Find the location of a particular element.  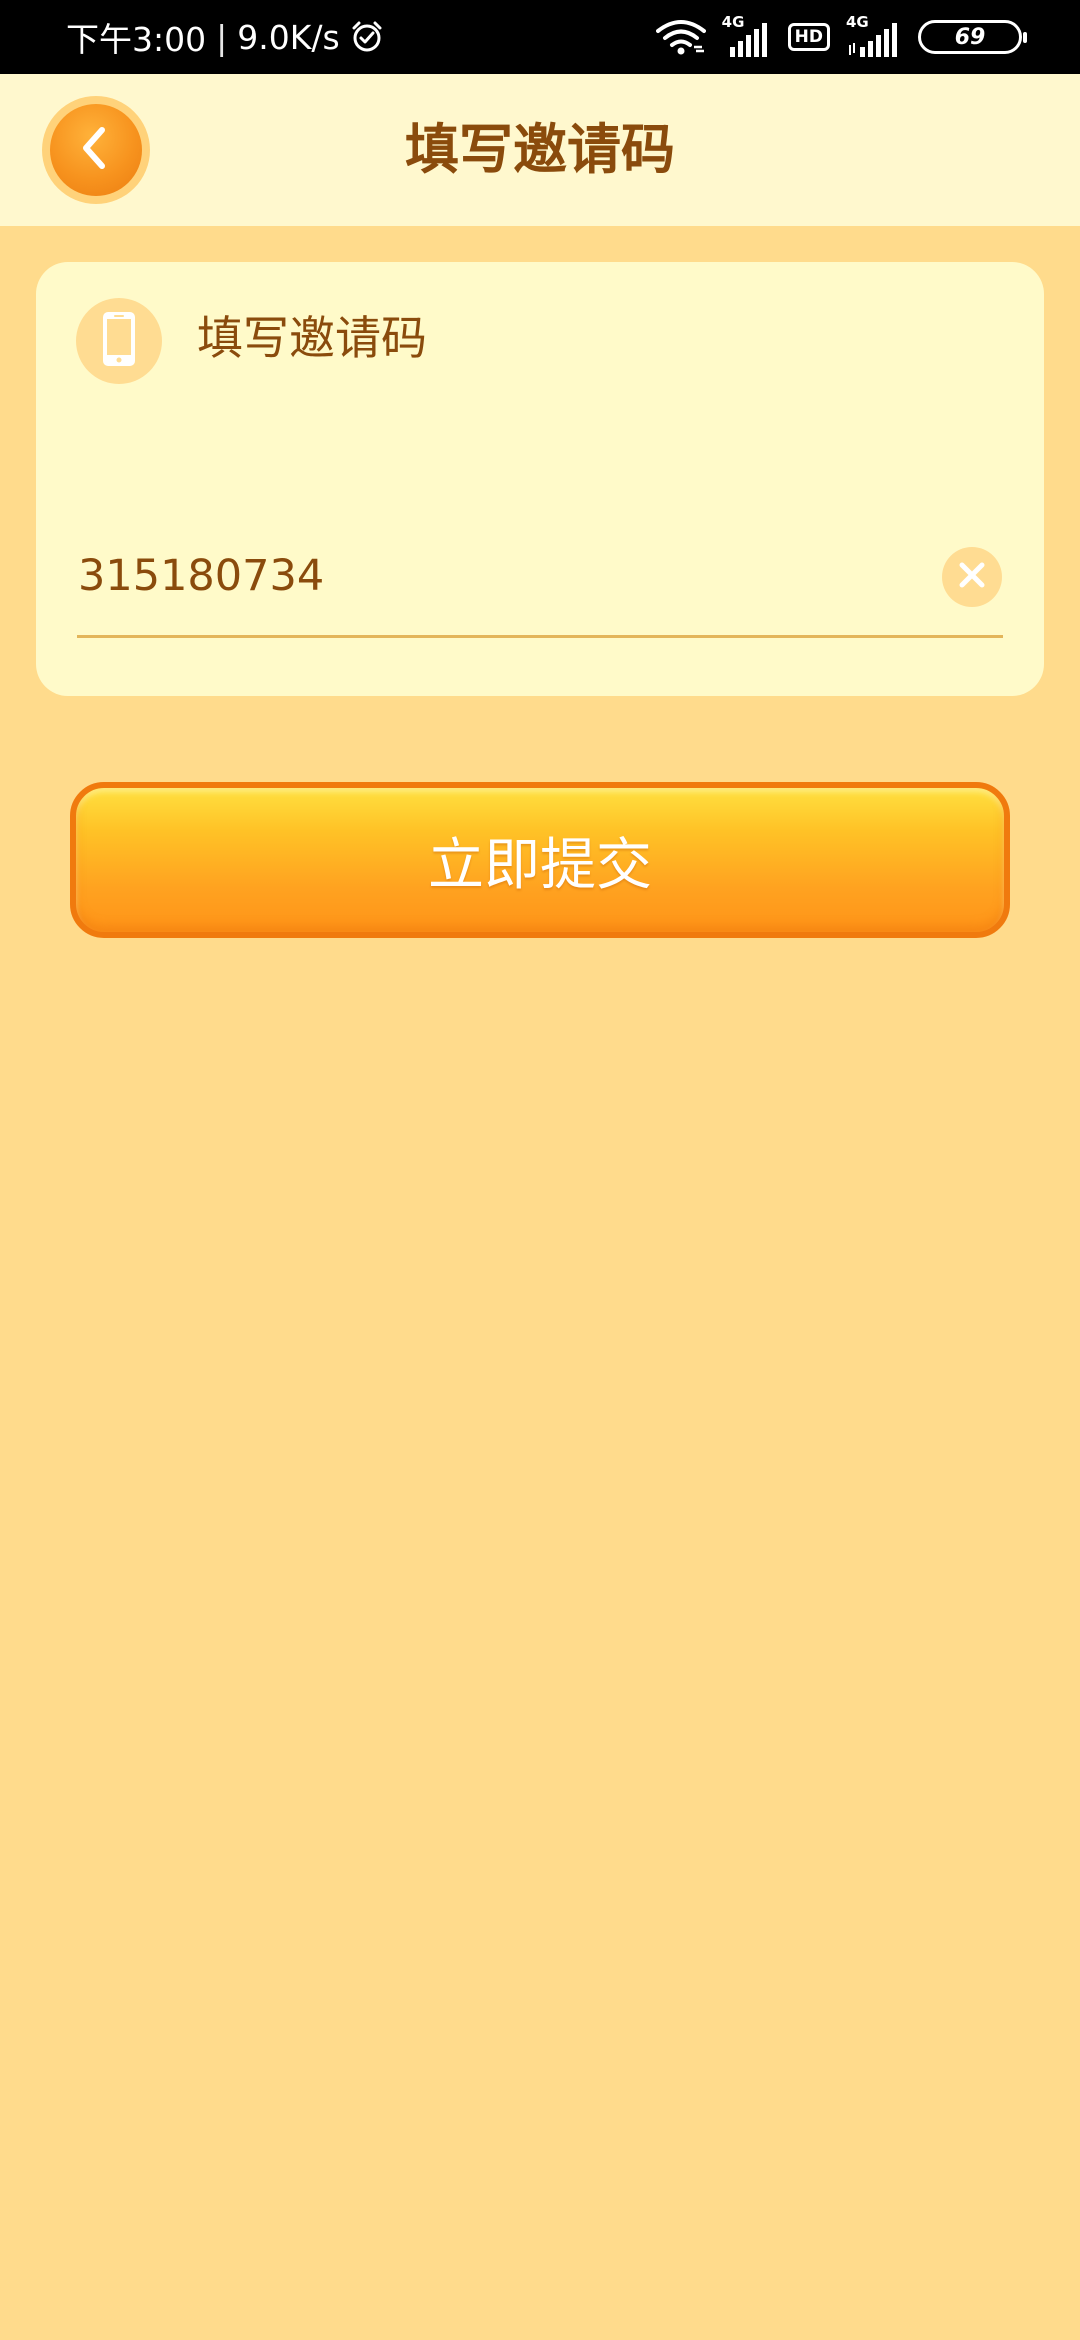

submit-button: 立即提交 is located at coordinates (540, 860).